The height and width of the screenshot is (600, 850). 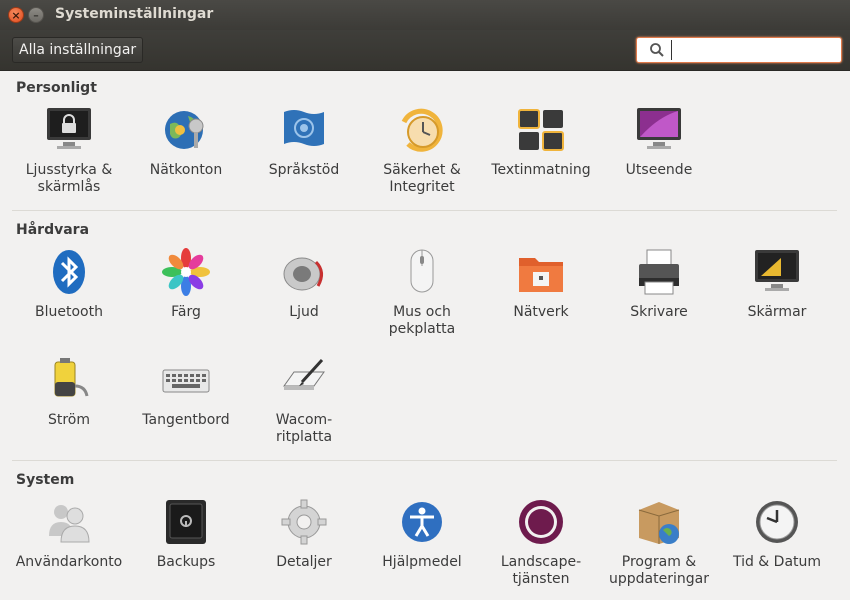 What do you see at coordinates (304, 374) in the screenshot?
I see `wacom-tablet-icon` at bounding box center [304, 374].